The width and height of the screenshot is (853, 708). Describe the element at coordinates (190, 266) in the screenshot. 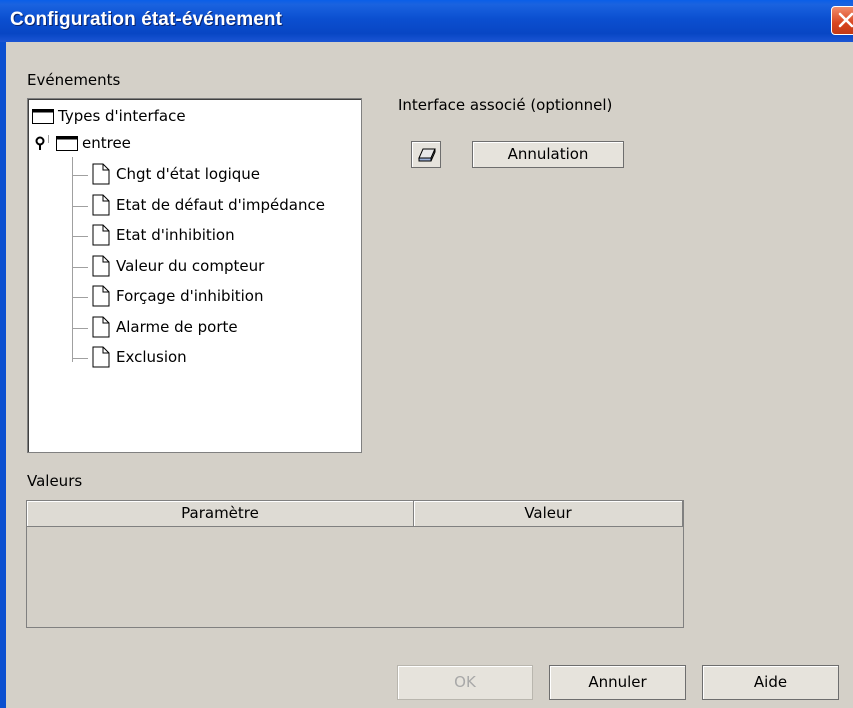

I see `tree-item-label: Valeur du compteur` at that location.